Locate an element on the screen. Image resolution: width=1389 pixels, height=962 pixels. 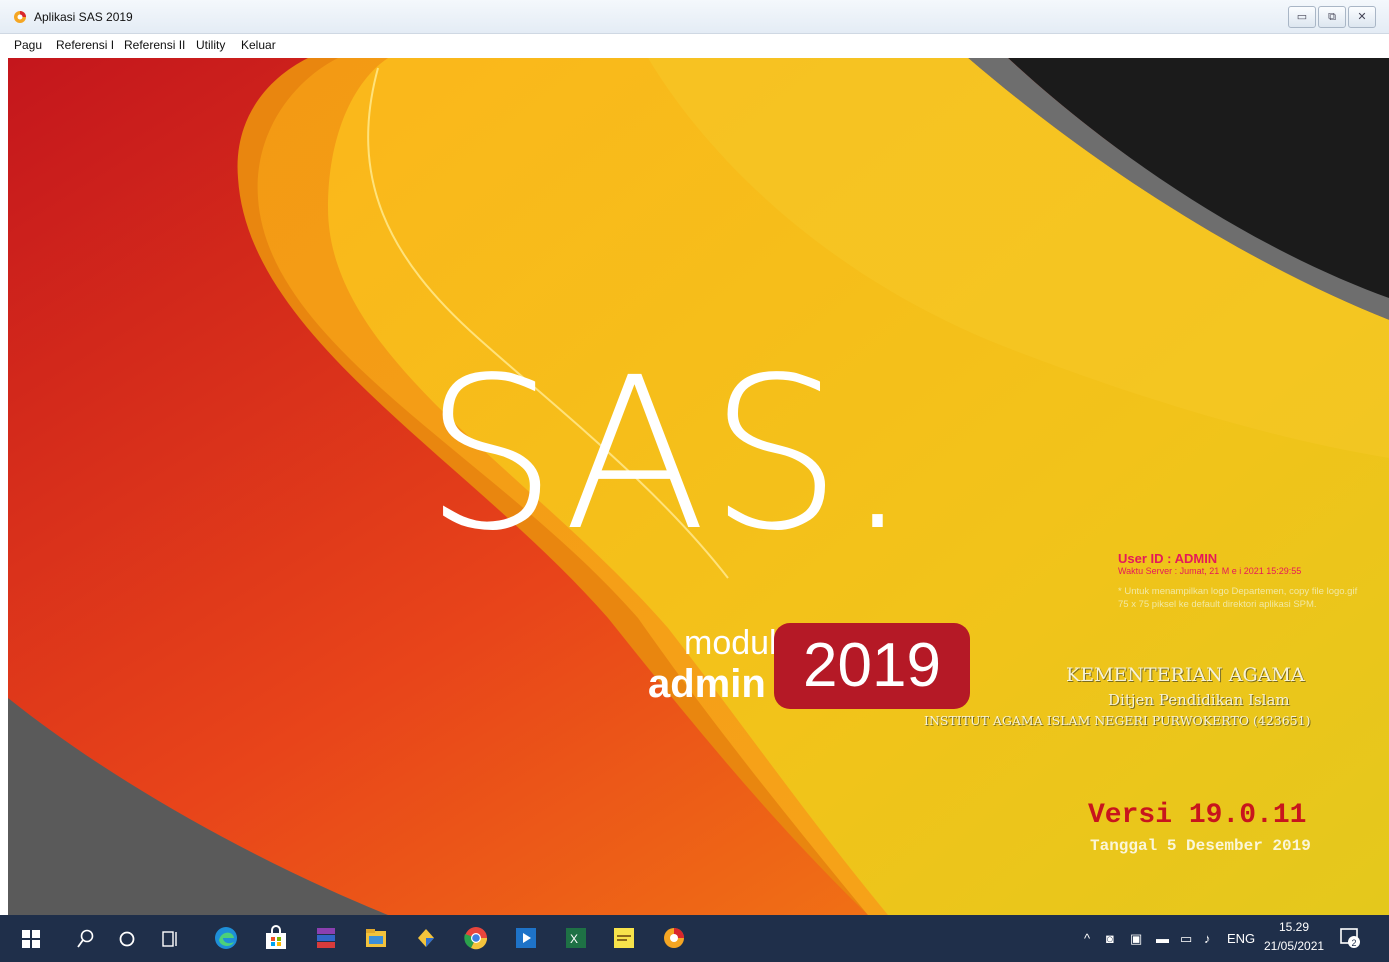
directorate-name: Ditjen Pendidikan Islam is located at coordinates (1199, 700).